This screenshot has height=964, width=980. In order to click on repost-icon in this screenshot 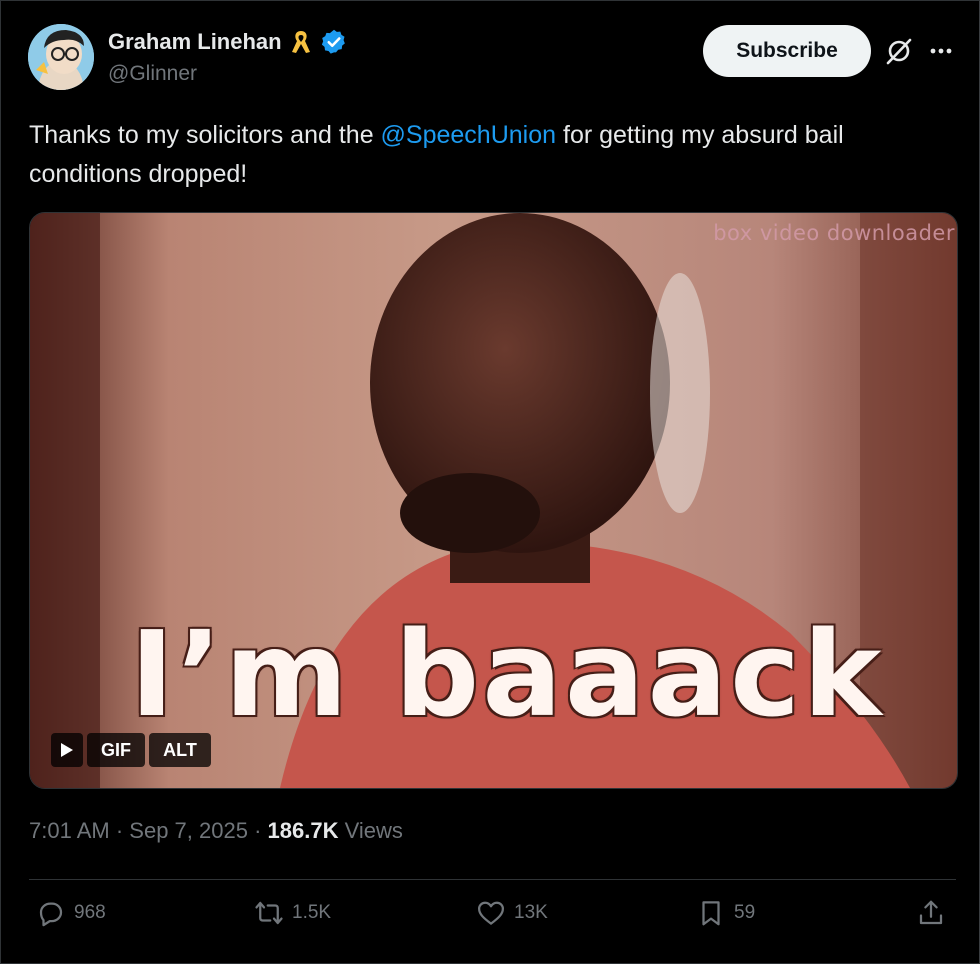, I will do `click(269, 913)`.